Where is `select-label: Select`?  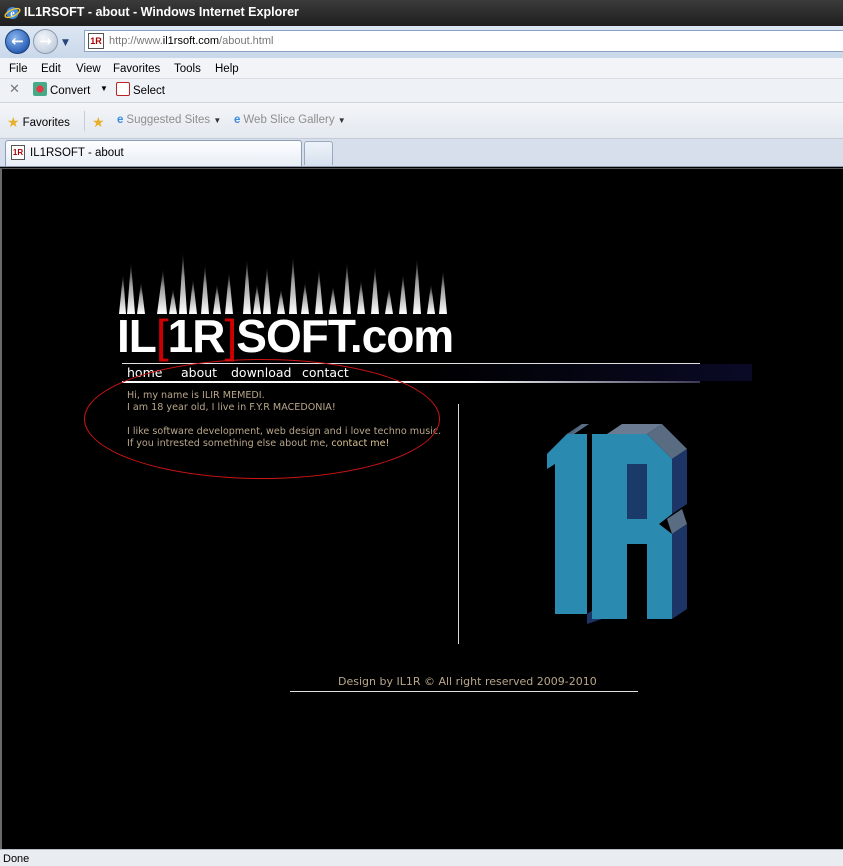
select-label: Select is located at coordinates (149, 91).